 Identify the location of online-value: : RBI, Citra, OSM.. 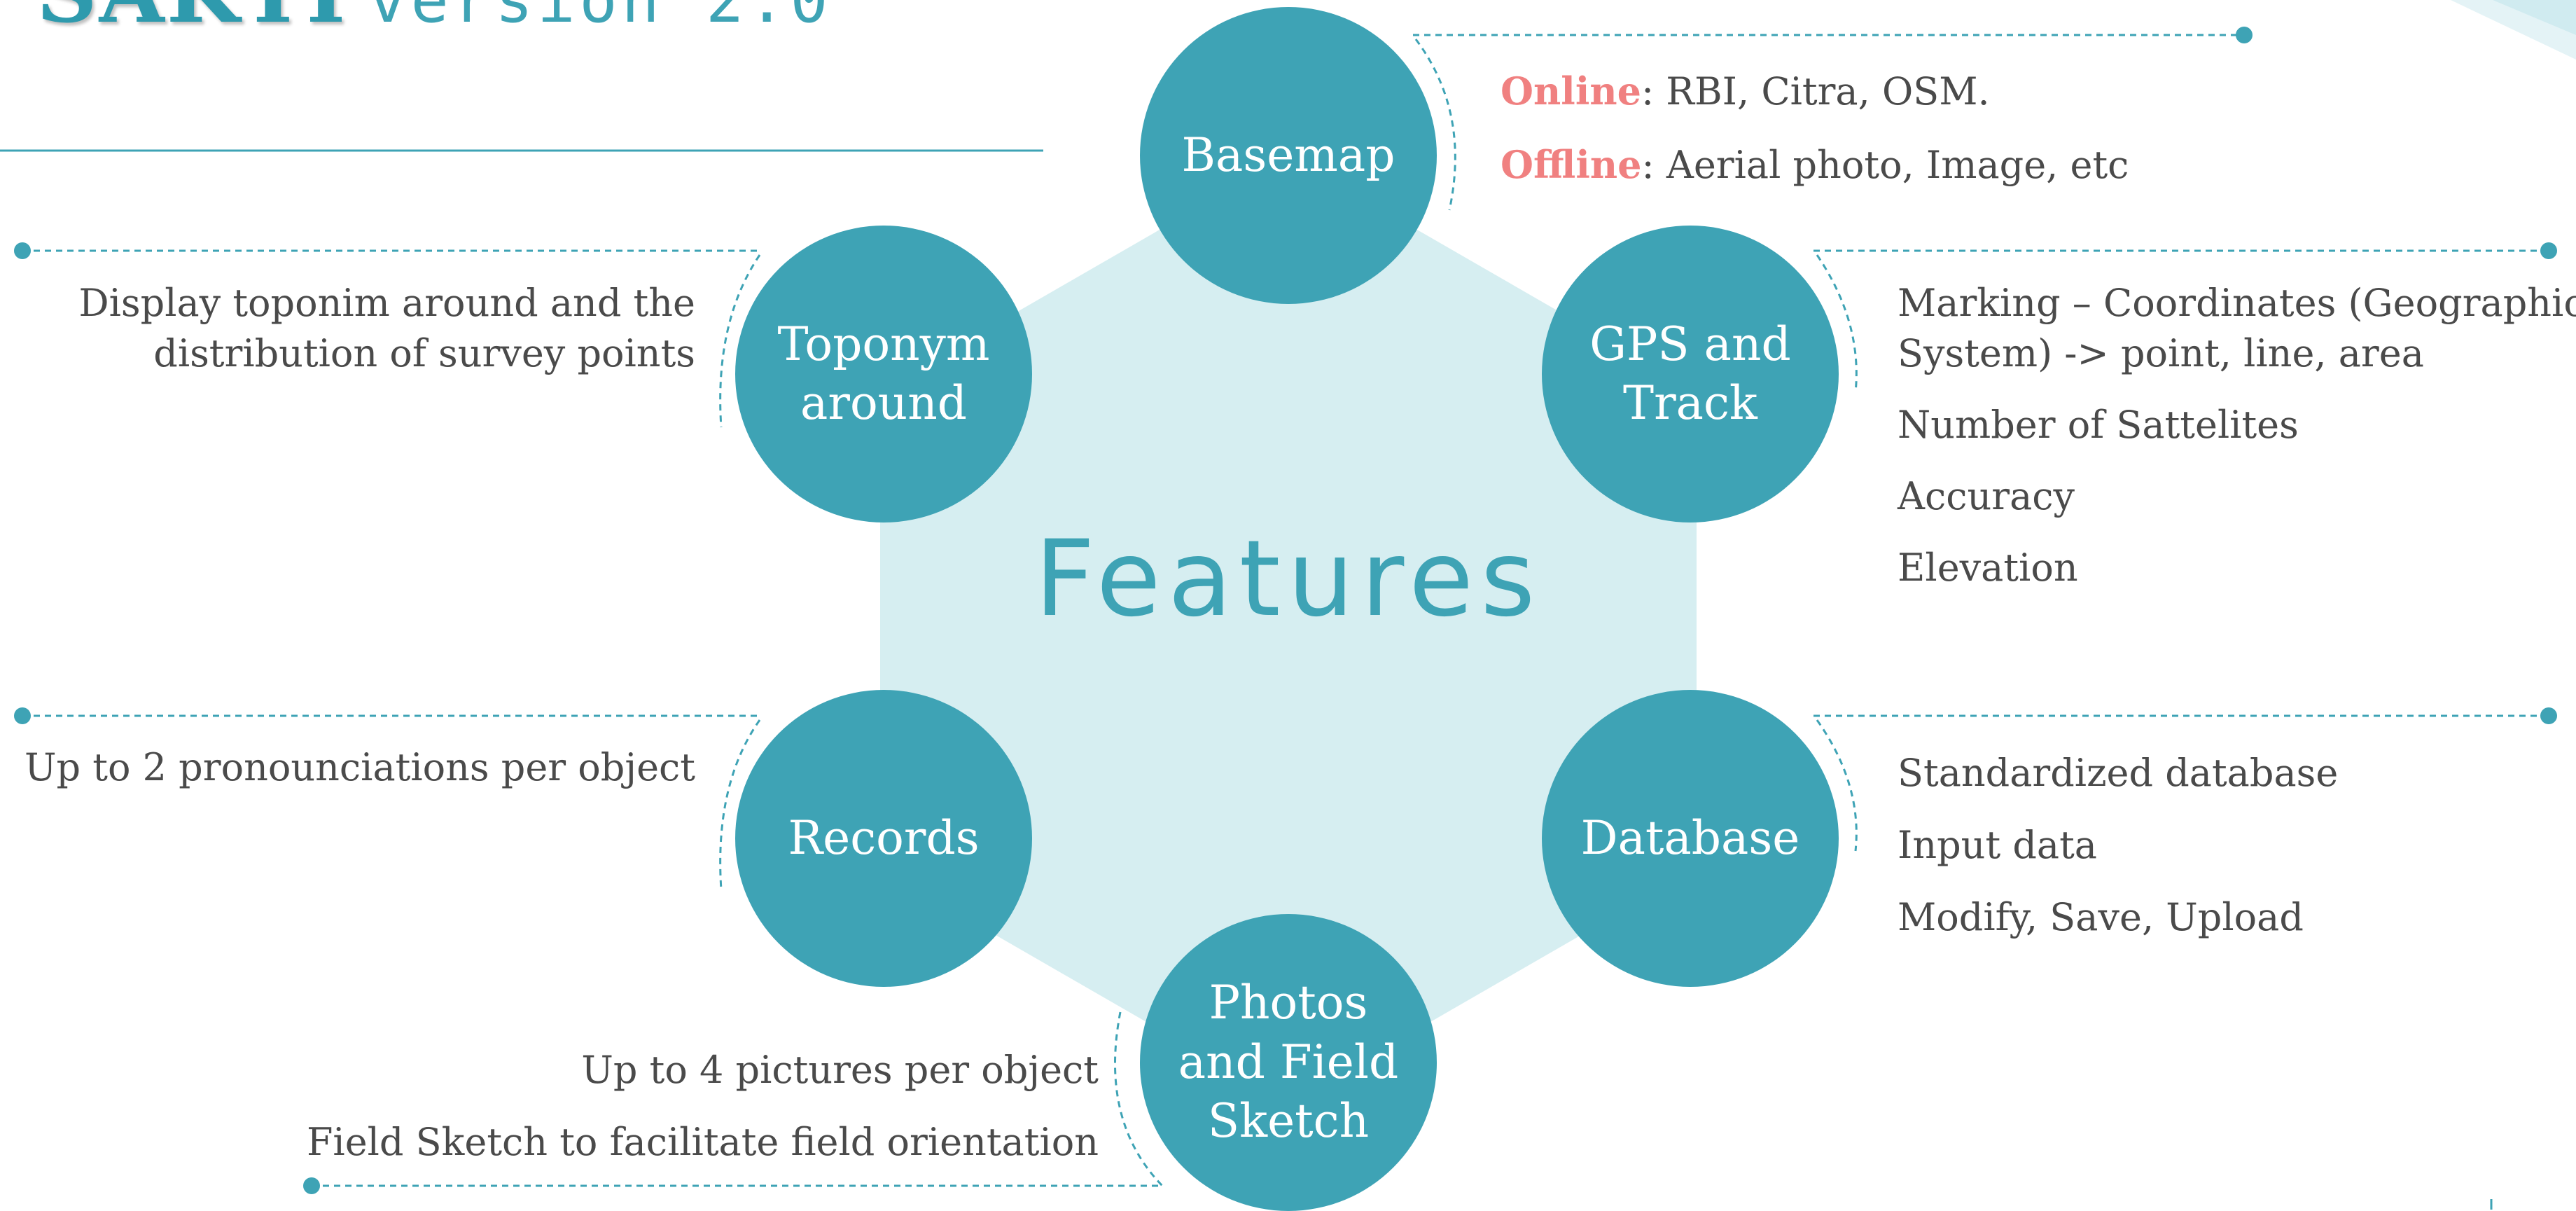
(1815, 91).